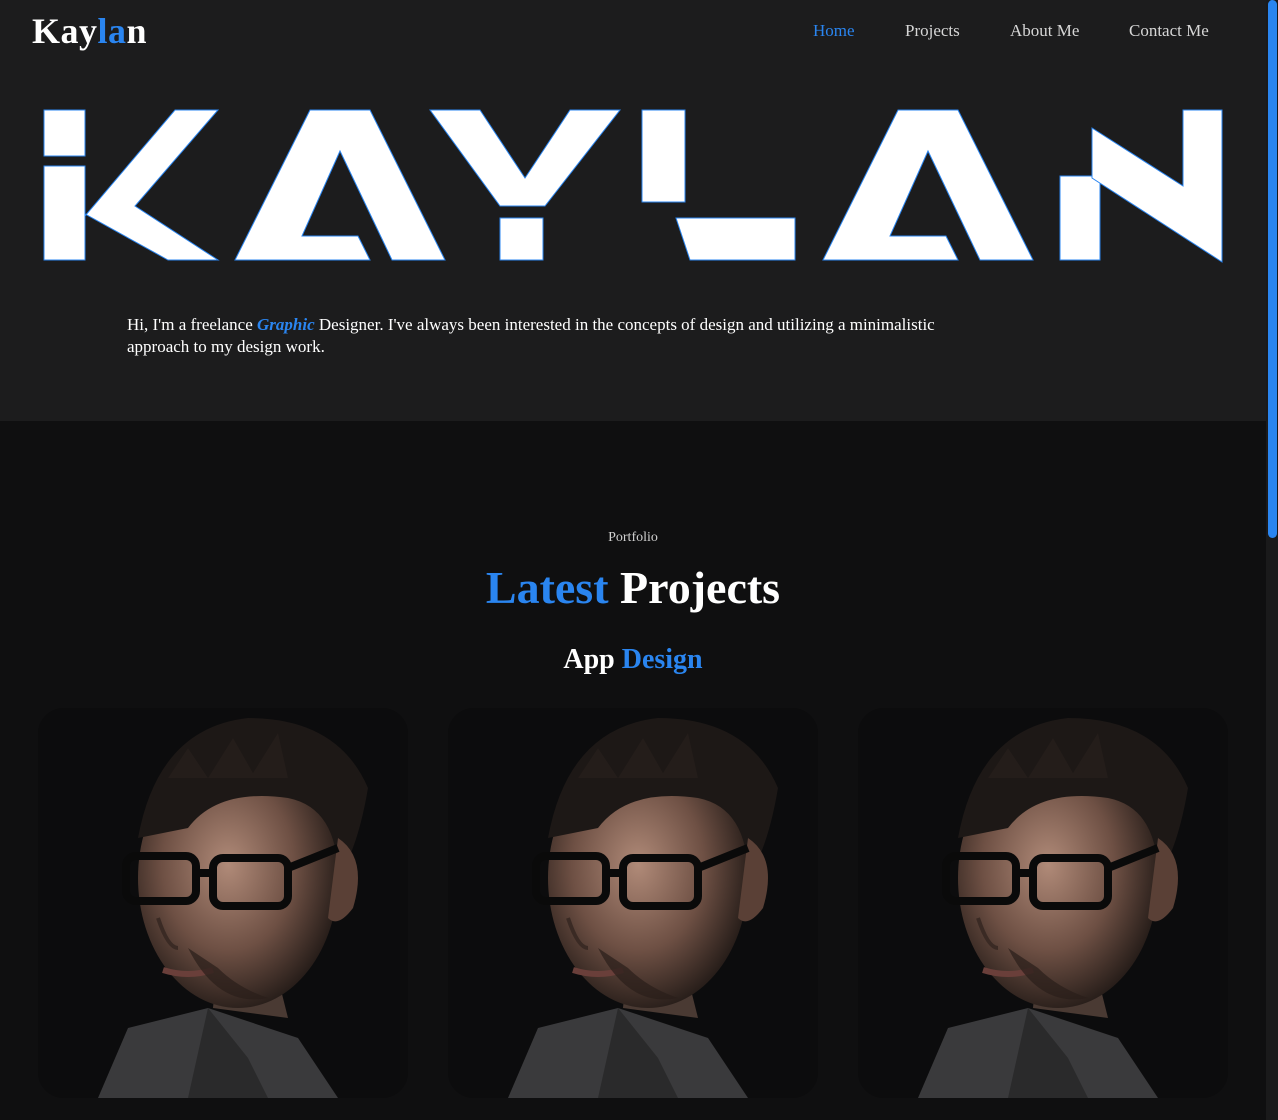 Image resolution: width=1278 pixels, height=1120 pixels. What do you see at coordinates (286, 324) in the screenshot?
I see `intro-highlight: Graphic` at bounding box center [286, 324].